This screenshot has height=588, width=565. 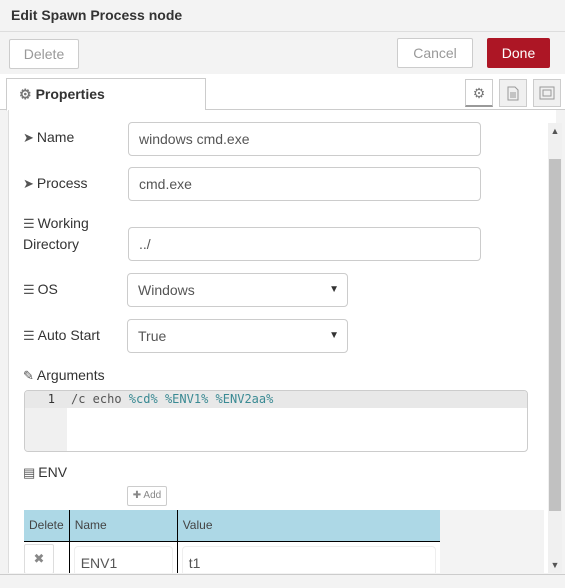 What do you see at coordinates (147, 496) in the screenshot?
I see `add-env-button: ✚ Add` at bounding box center [147, 496].